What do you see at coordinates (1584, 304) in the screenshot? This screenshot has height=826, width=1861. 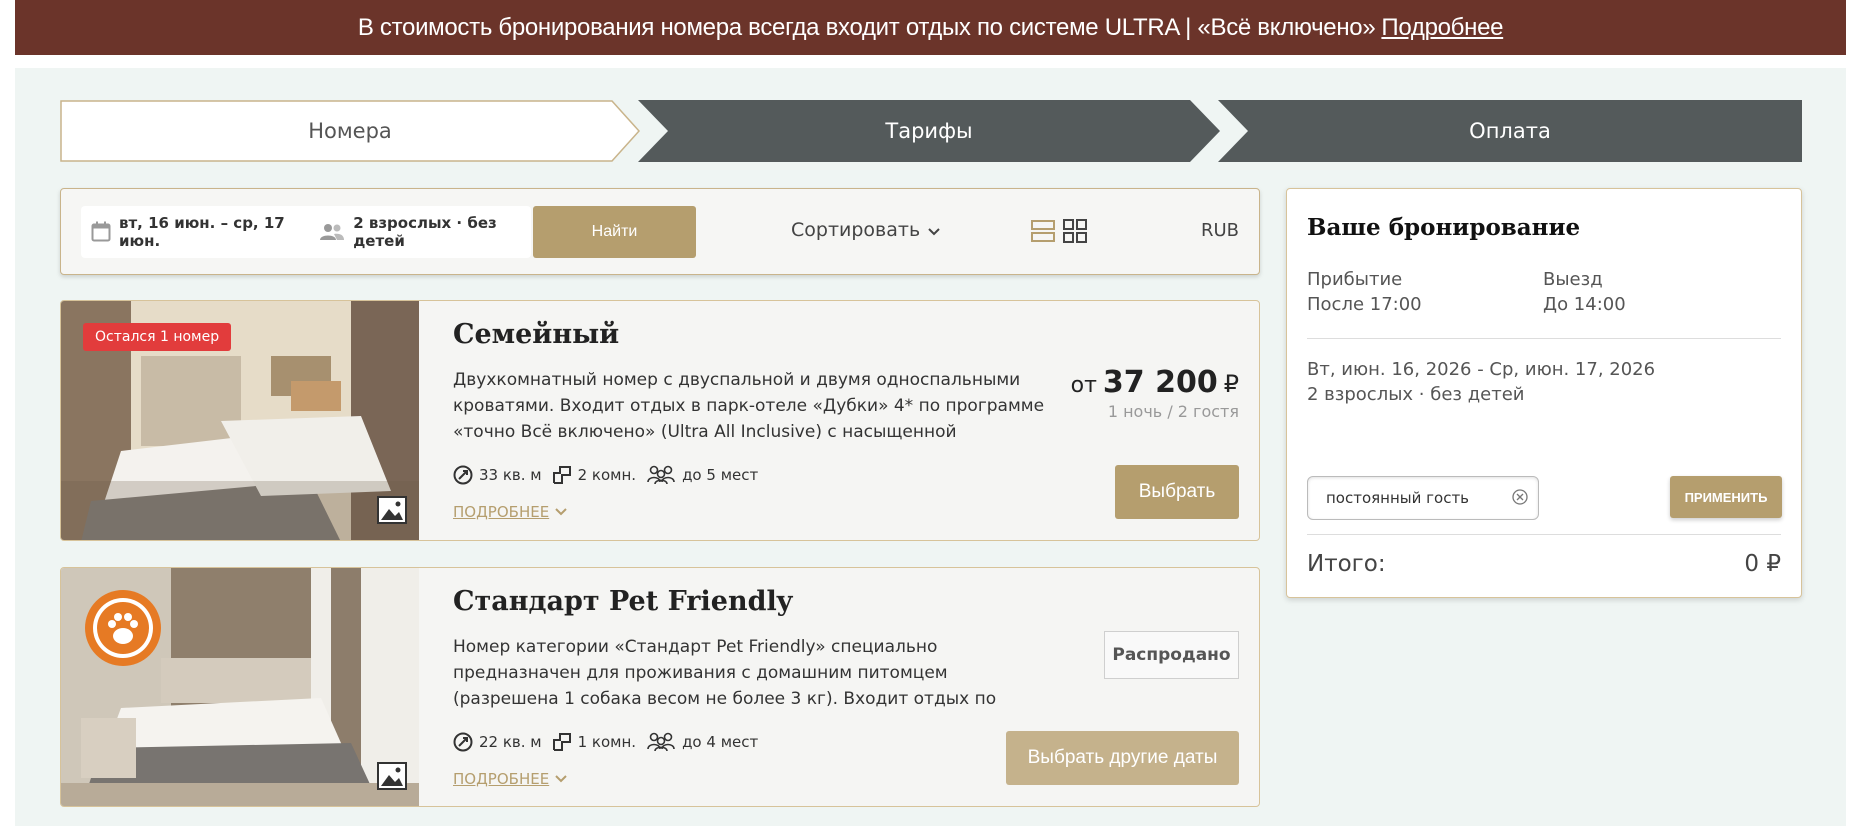 I see `departure-value: До 14:00` at bounding box center [1584, 304].